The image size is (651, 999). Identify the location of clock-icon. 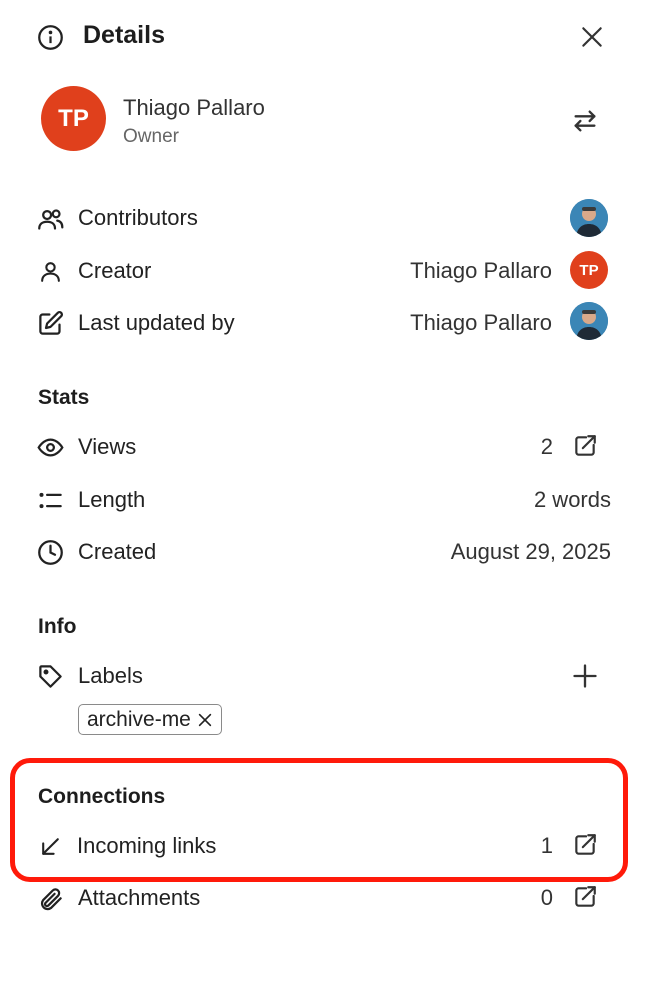
(50, 552).